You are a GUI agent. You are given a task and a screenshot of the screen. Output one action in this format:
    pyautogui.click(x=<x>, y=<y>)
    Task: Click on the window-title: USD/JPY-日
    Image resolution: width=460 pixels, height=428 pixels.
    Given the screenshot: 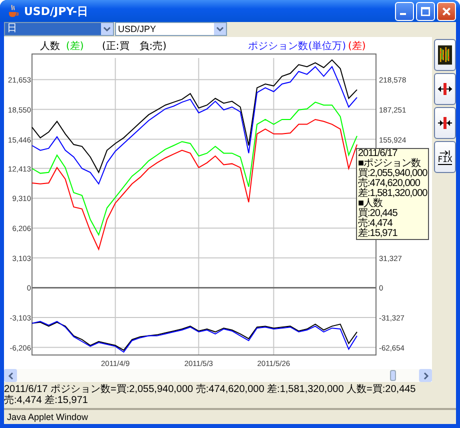 What is the action you would take?
    pyautogui.click(x=57, y=11)
    